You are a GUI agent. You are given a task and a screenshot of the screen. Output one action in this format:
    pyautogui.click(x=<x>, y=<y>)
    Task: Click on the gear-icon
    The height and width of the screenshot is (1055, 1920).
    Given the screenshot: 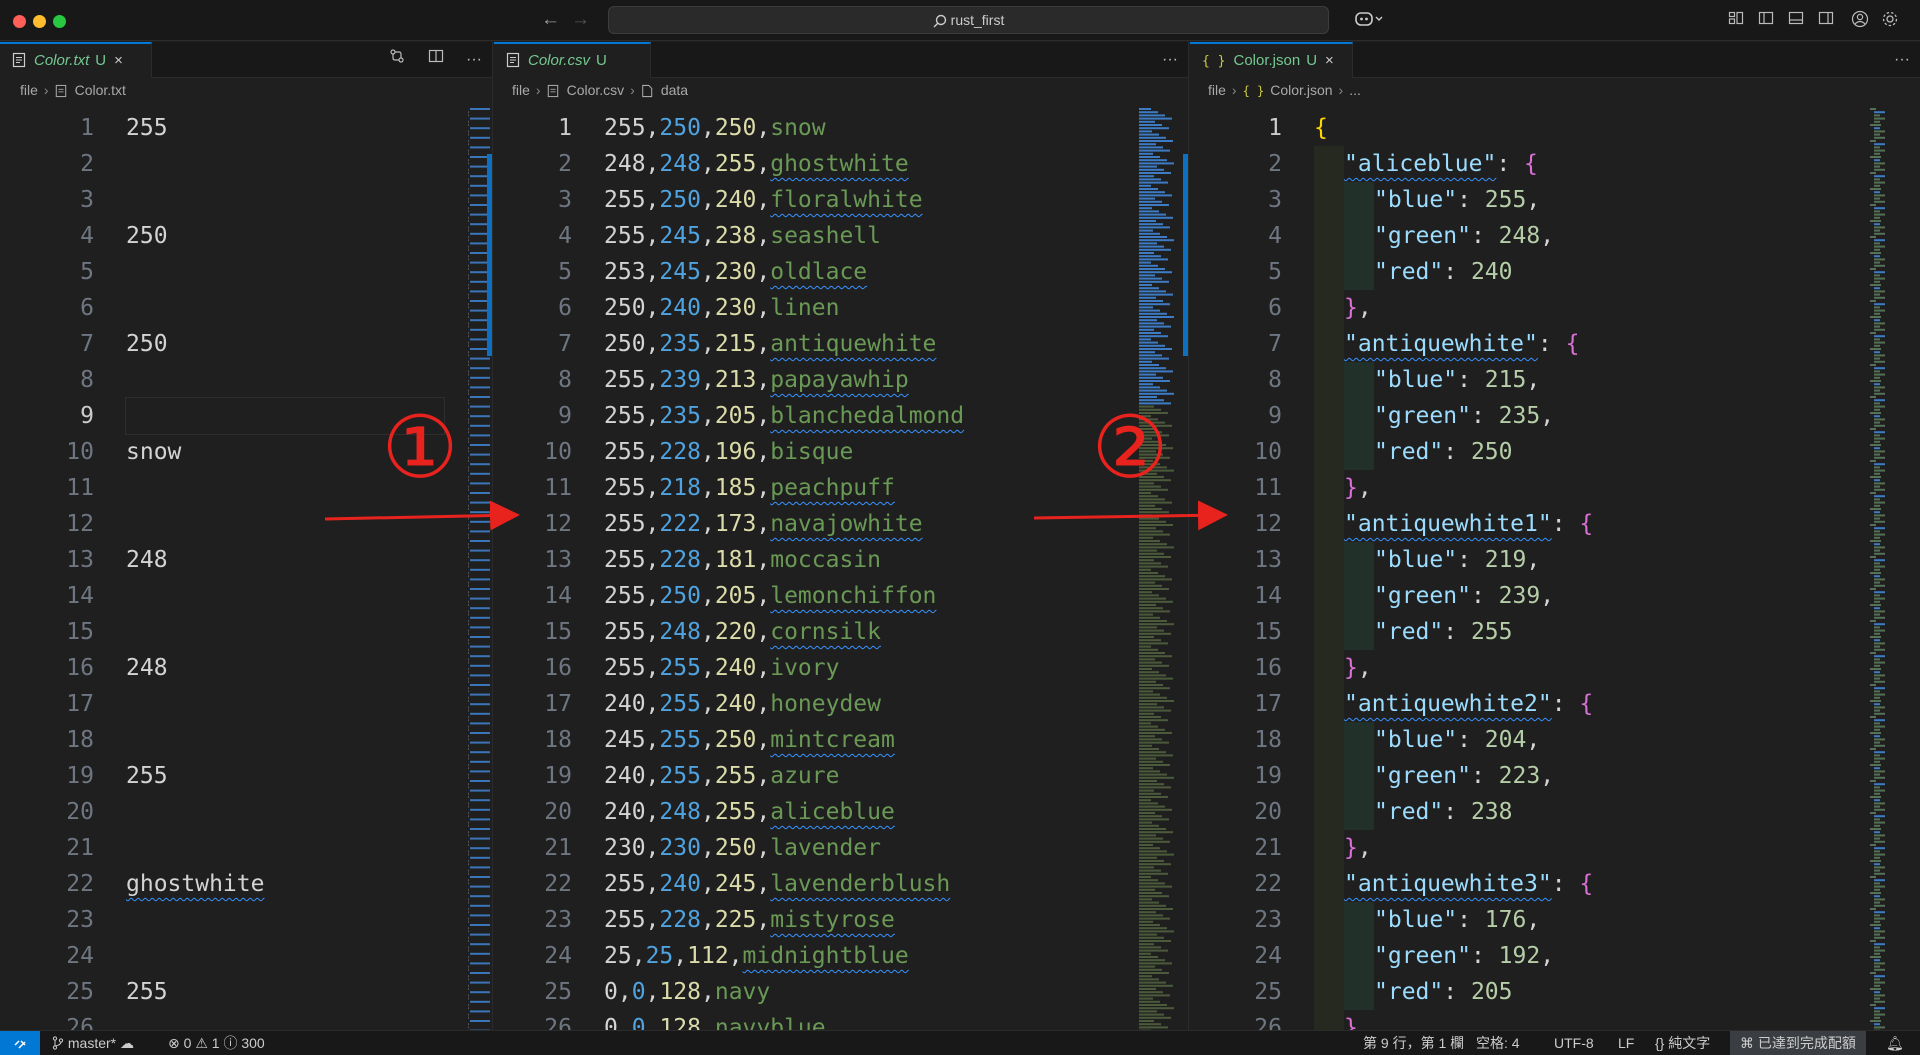 What is the action you would take?
    pyautogui.click(x=1890, y=20)
    